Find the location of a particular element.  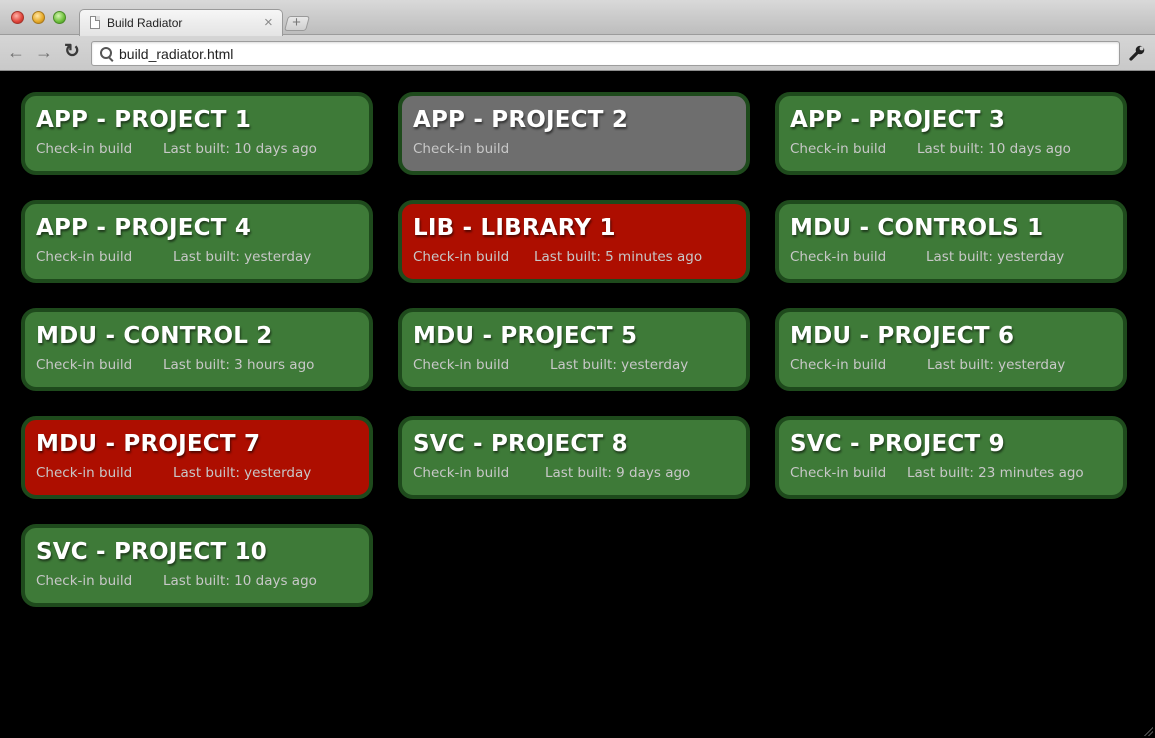

build-name: MDU - CONTROLS 1 is located at coordinates (917, 228).